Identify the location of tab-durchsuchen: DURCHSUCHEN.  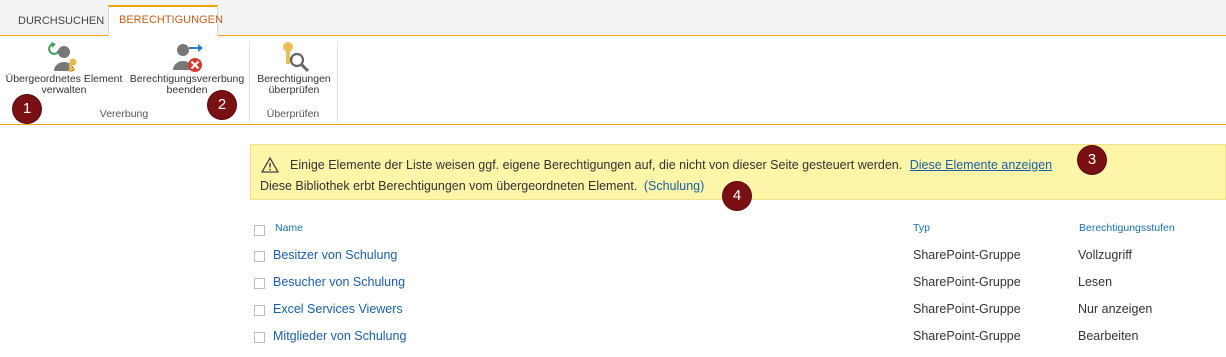
(56, 21).